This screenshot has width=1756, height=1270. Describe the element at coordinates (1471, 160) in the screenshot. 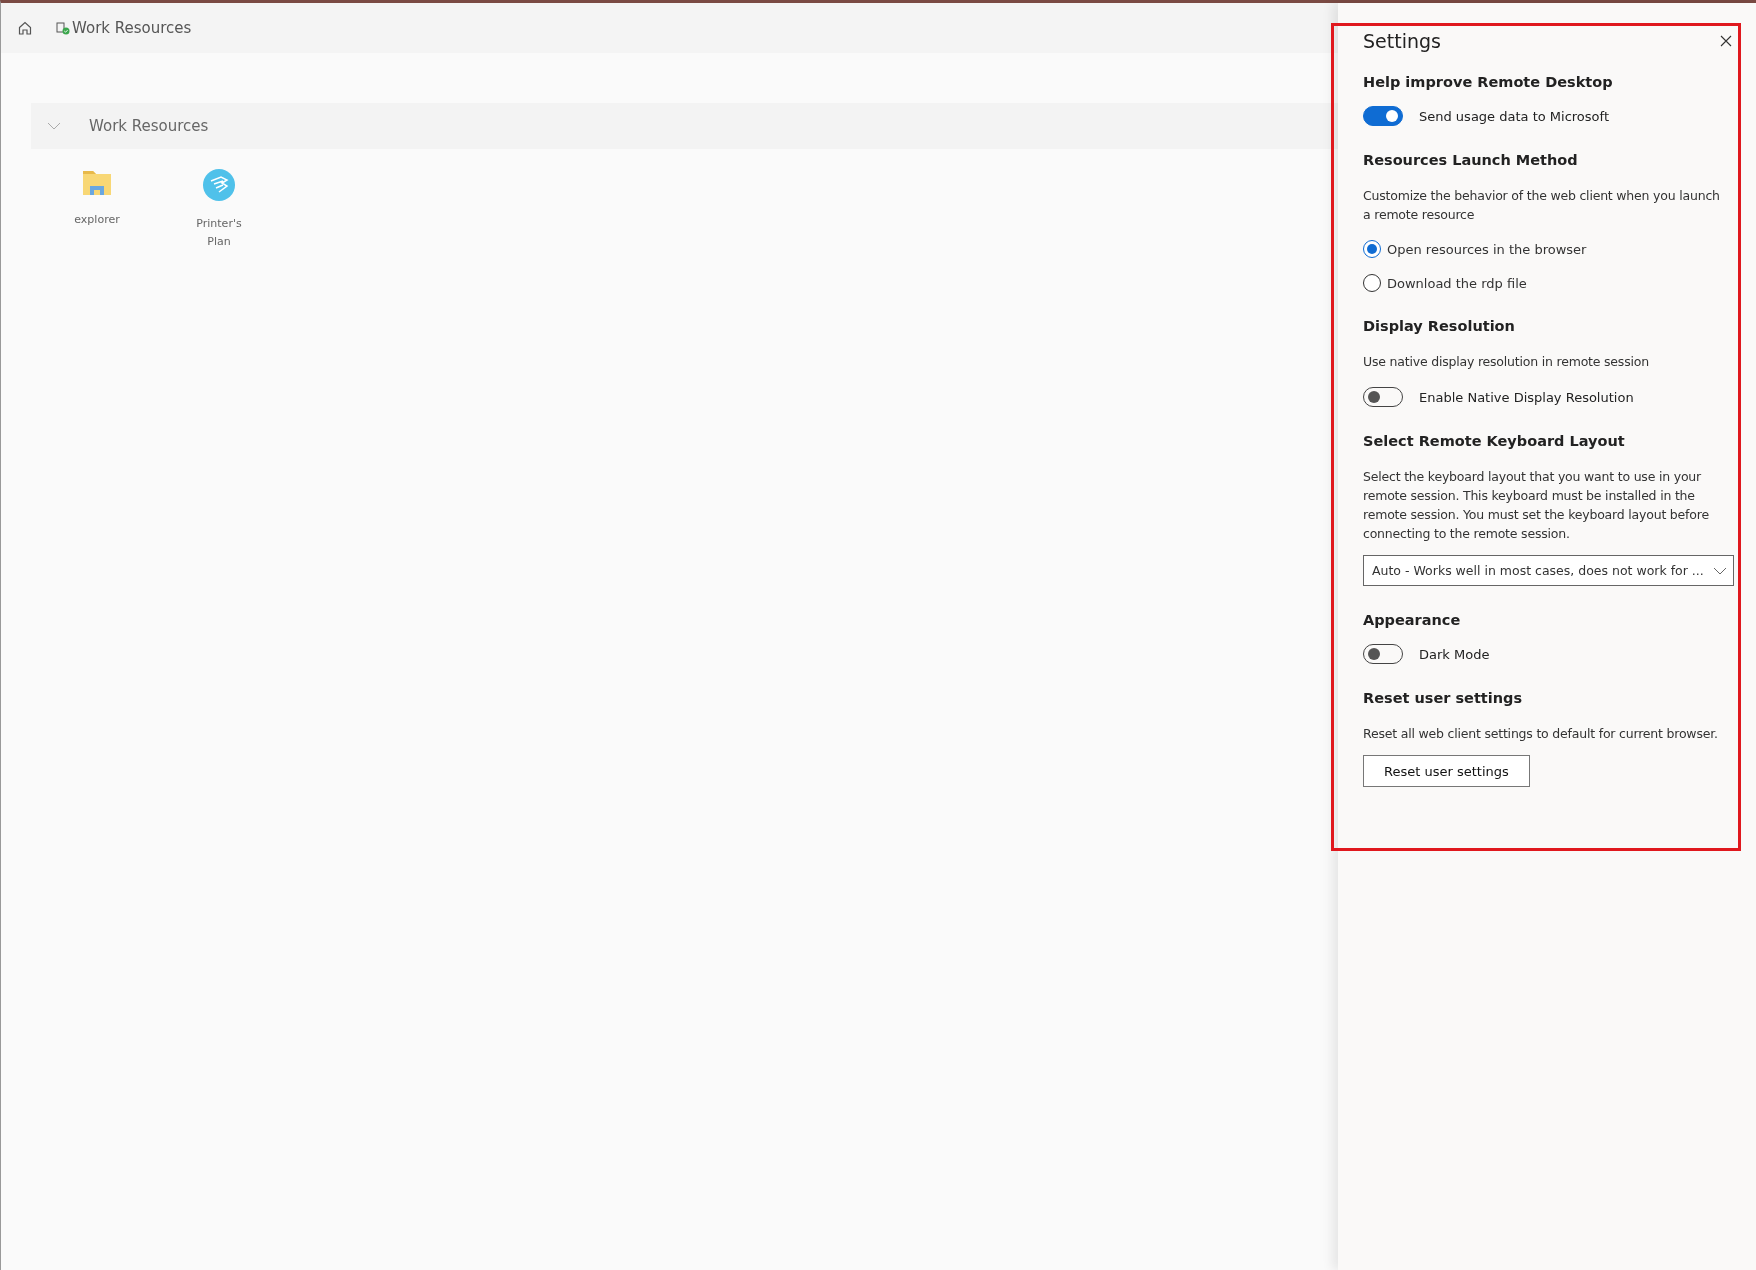

I see `section-heading: Resources Launch Method` at that location.